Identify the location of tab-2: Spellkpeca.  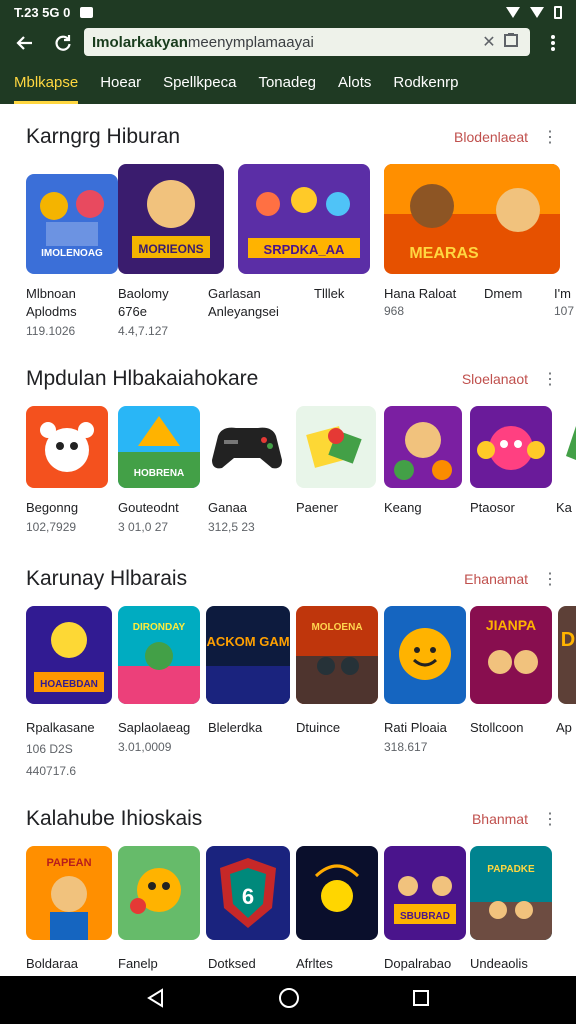
(199, 83).